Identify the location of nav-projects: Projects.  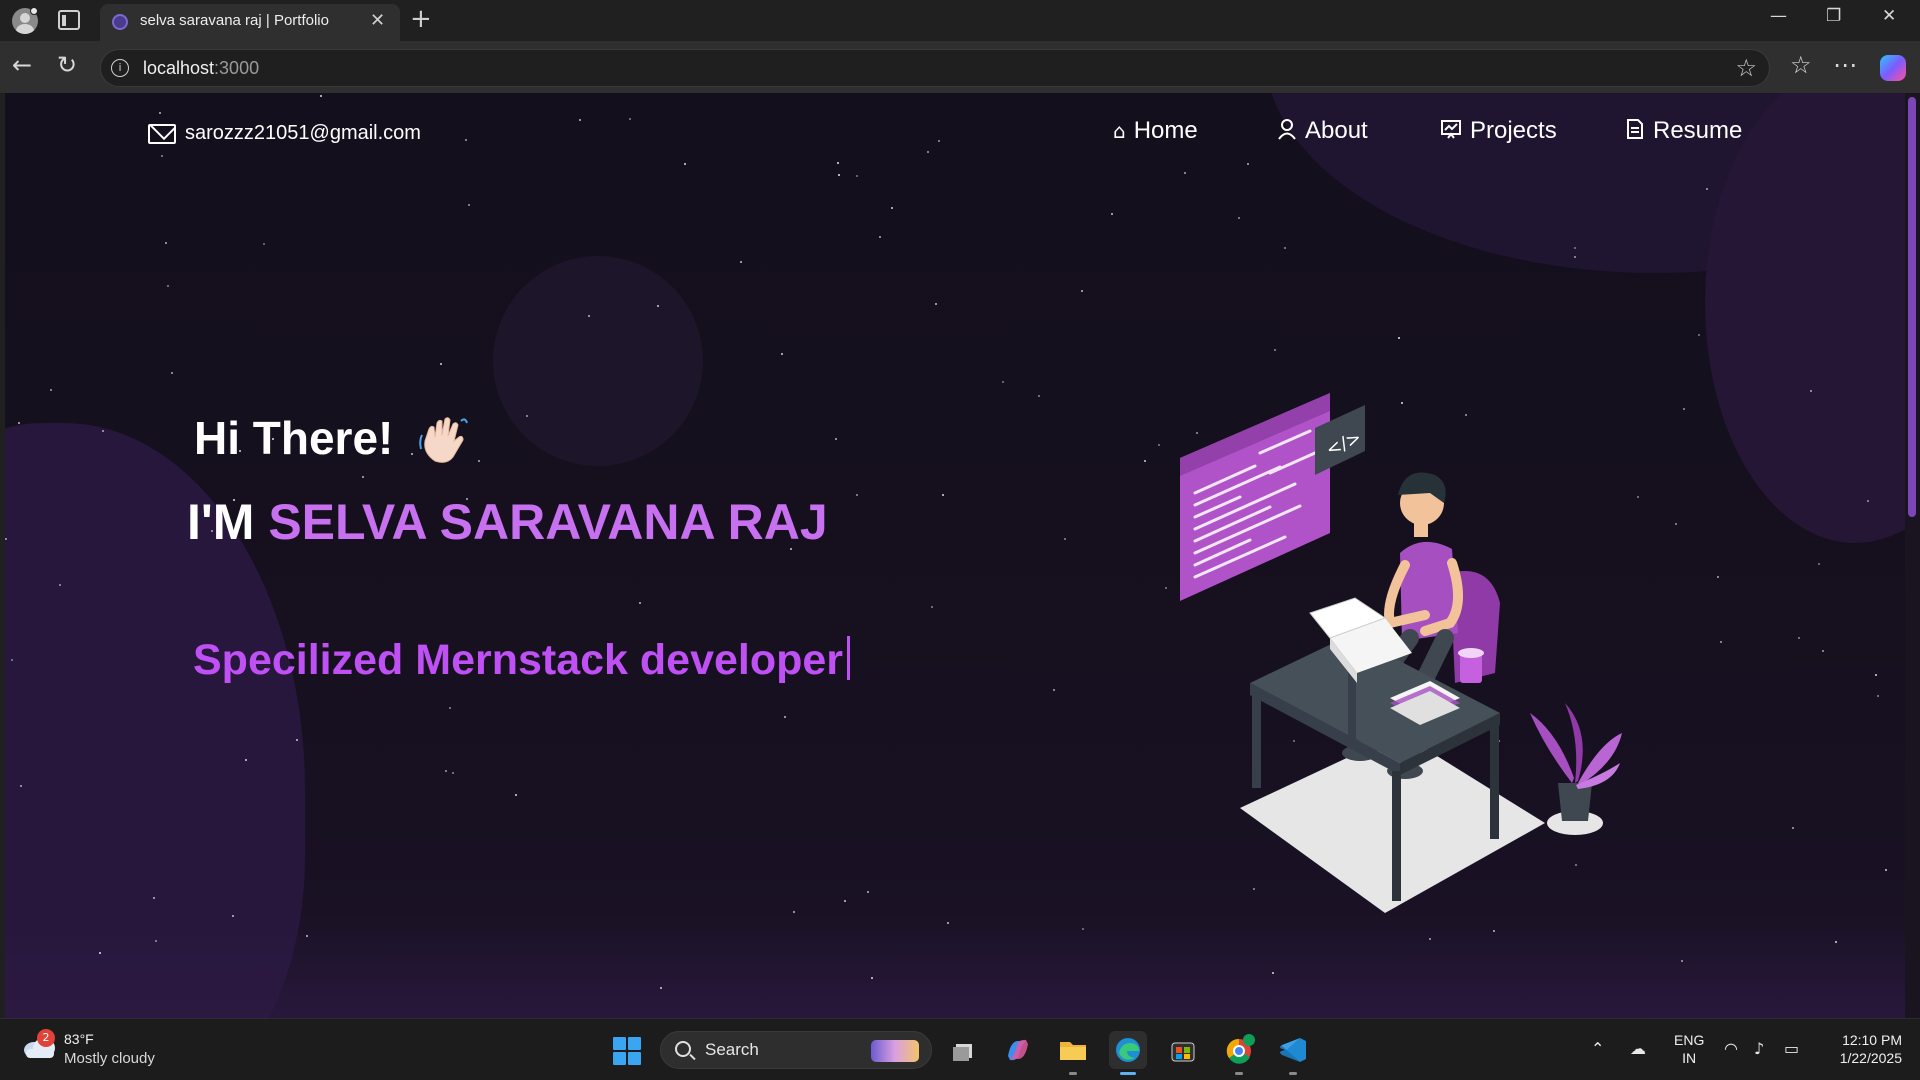
(1498, 131).